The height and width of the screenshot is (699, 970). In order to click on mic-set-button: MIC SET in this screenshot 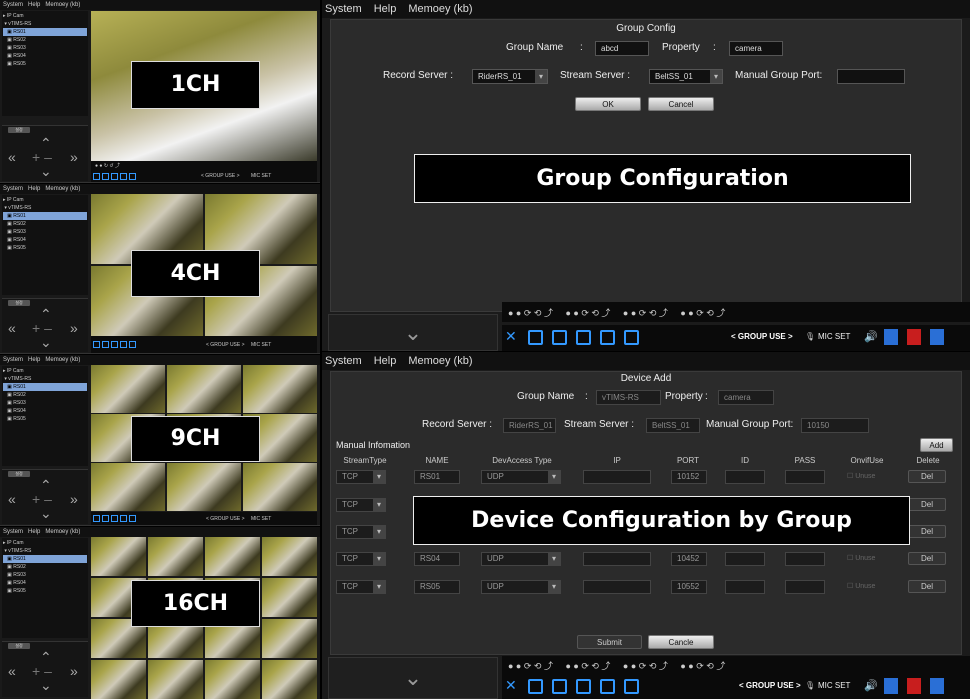, I will do `click(834, 685)`.